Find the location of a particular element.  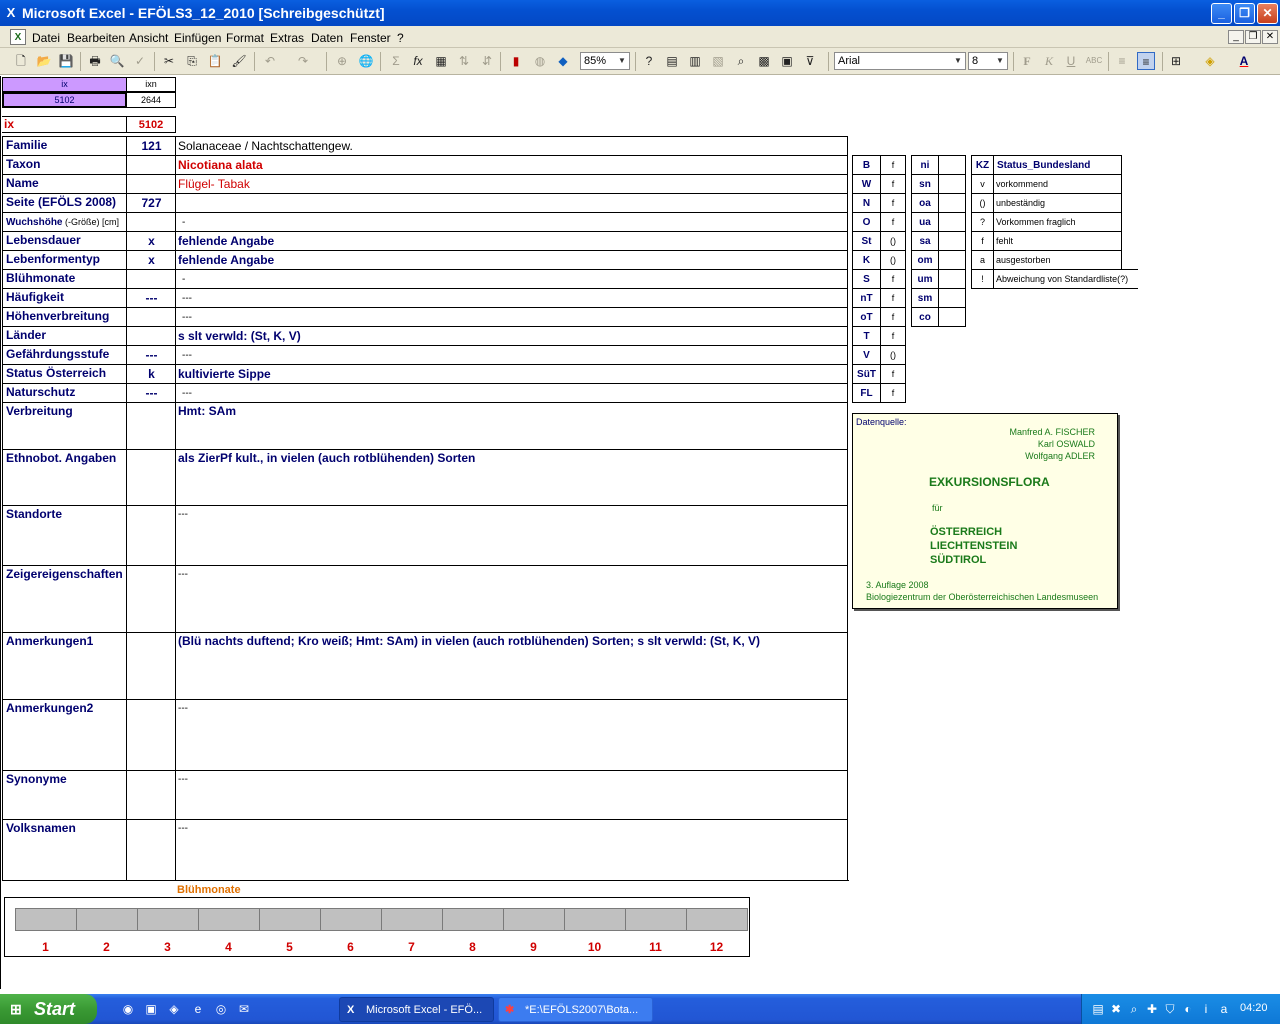

row-label: Wuchshöhe (-Größe) [cm] is located at coordinates (64, 221).